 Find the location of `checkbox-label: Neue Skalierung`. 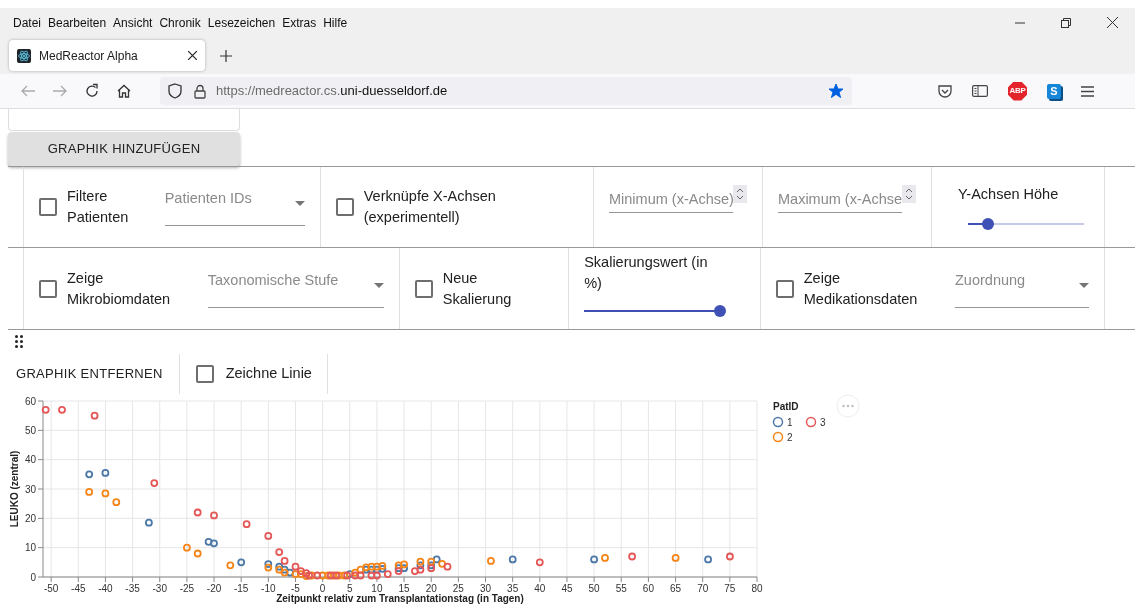

checkbox-label: Neue Skalierung is located at coordinates (477, 288).